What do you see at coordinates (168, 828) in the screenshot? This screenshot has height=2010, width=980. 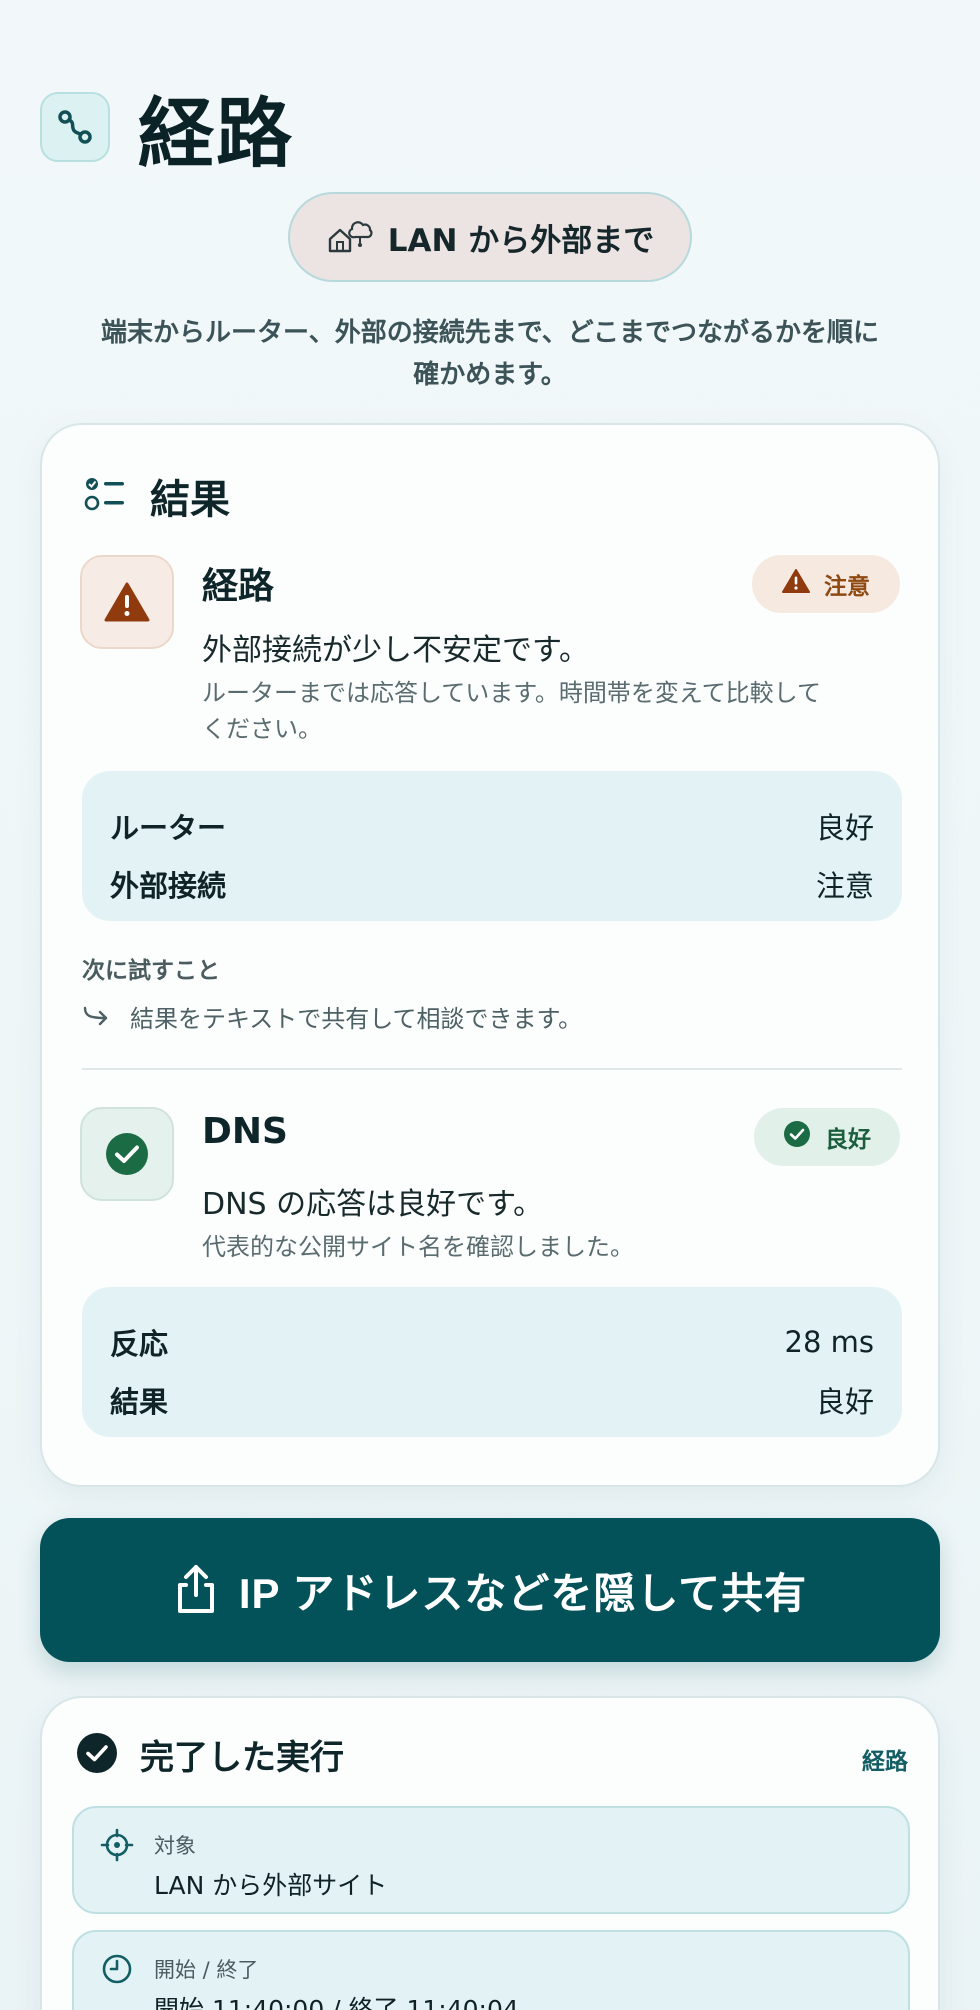 I see `metric-label: ルーター` at bounding box center [168, 828].